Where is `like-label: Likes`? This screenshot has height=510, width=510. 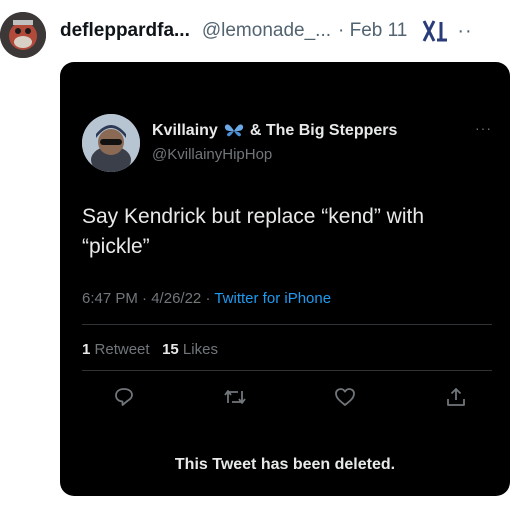 like-label: Likes is located at coordinates (200, 349).